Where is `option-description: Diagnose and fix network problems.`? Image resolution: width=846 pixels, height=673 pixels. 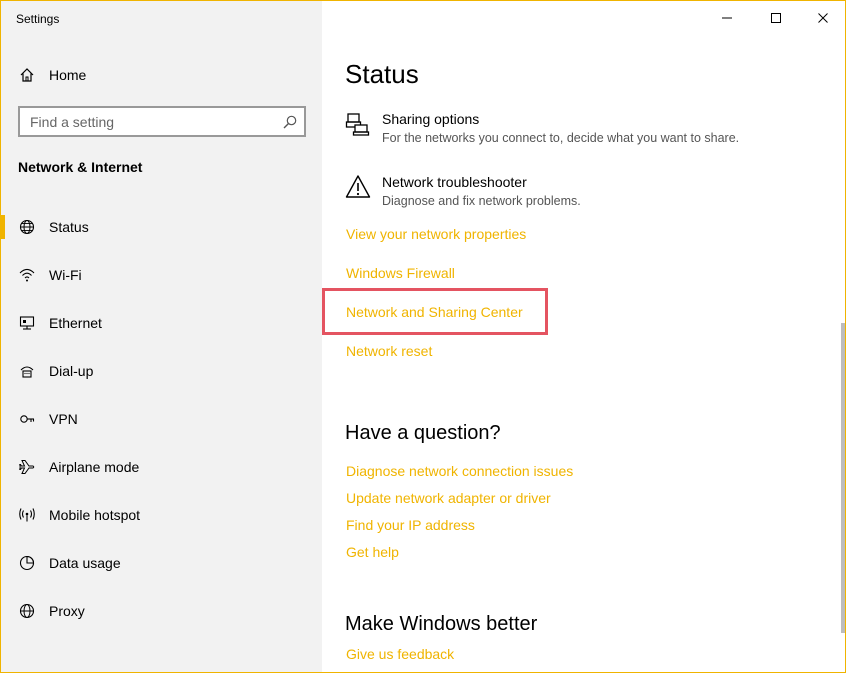
option-description: Diagnose and fix network problems. is located at coordinates (481, 201).